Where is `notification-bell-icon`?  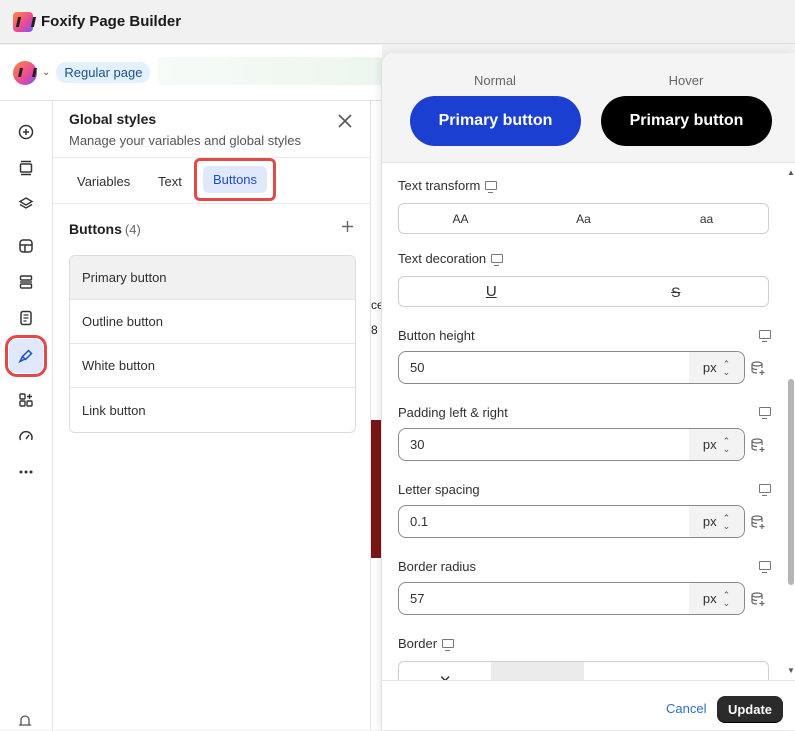 notification-bell-icon is located at coordinates (25, 722).